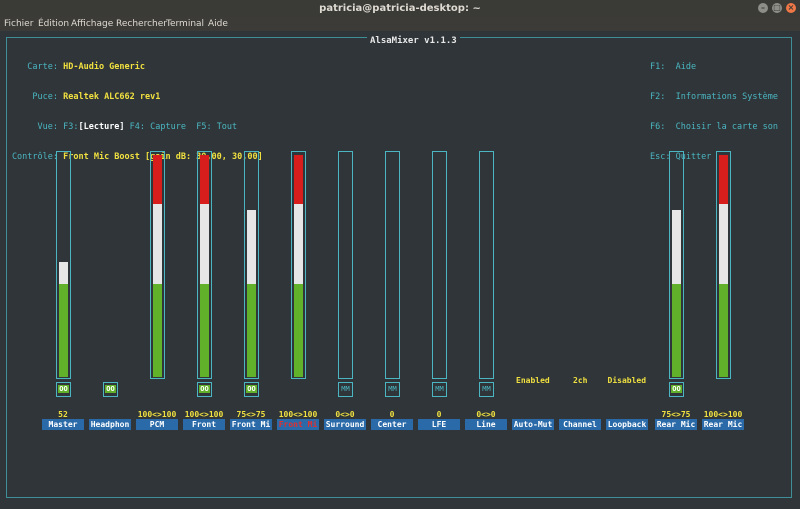 This screenshot has height=509, width=800. I want to click on enum-value: 2ch, so click(580, 380).